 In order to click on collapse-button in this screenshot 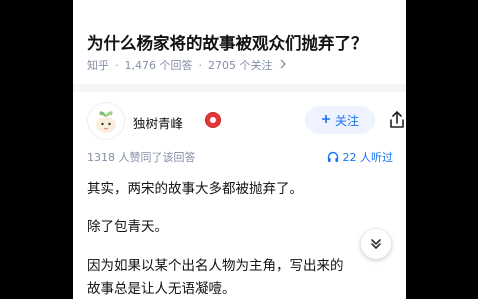, I will do `click(376, 244)`.